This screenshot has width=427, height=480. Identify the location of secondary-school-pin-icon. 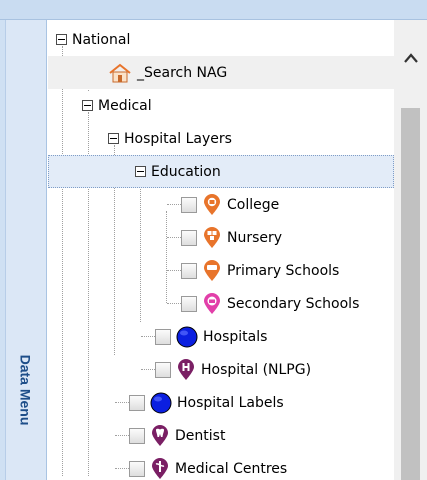
(212, 303).